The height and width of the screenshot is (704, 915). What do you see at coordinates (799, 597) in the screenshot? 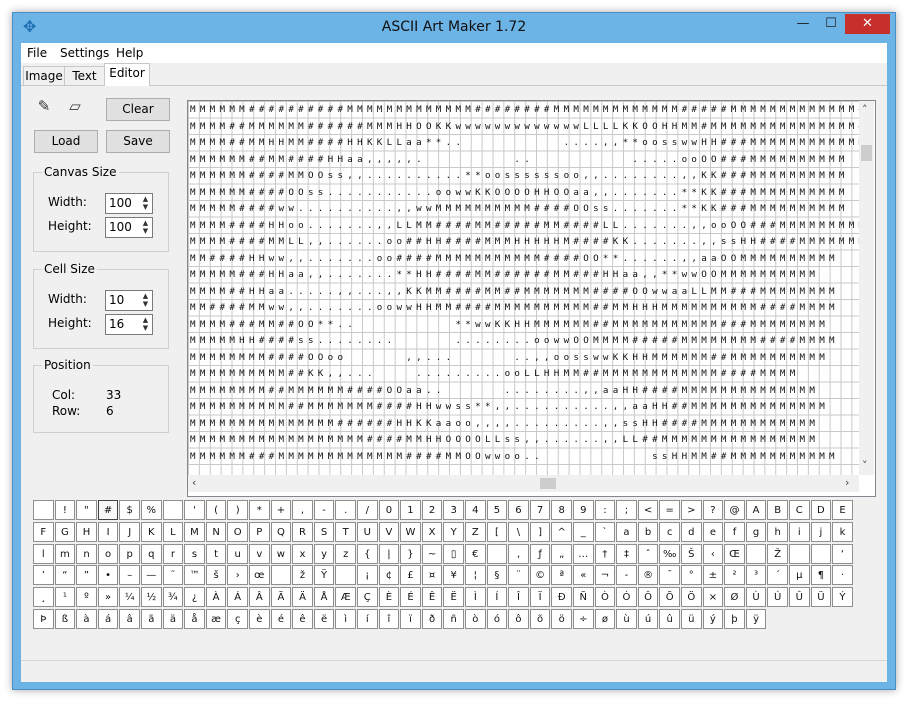
I see `char-button: Û` at bounding box center [799, 597].